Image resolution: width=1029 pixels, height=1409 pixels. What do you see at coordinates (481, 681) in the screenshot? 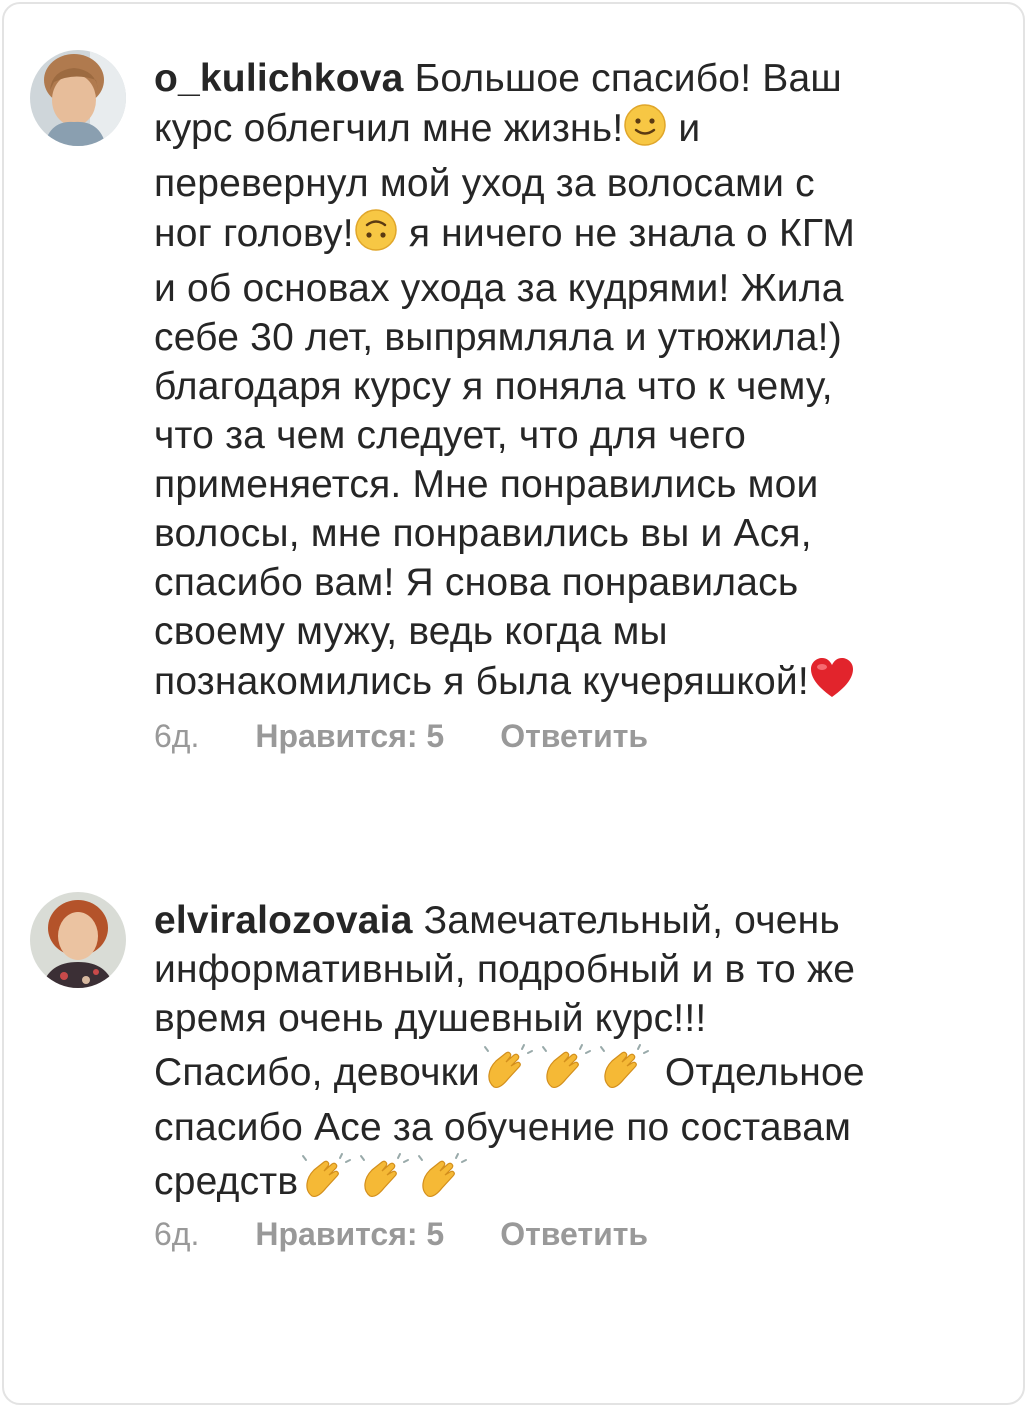
I see `comment-line: познакомились я была кучеряшкой!` at bounding box center [481, 681].